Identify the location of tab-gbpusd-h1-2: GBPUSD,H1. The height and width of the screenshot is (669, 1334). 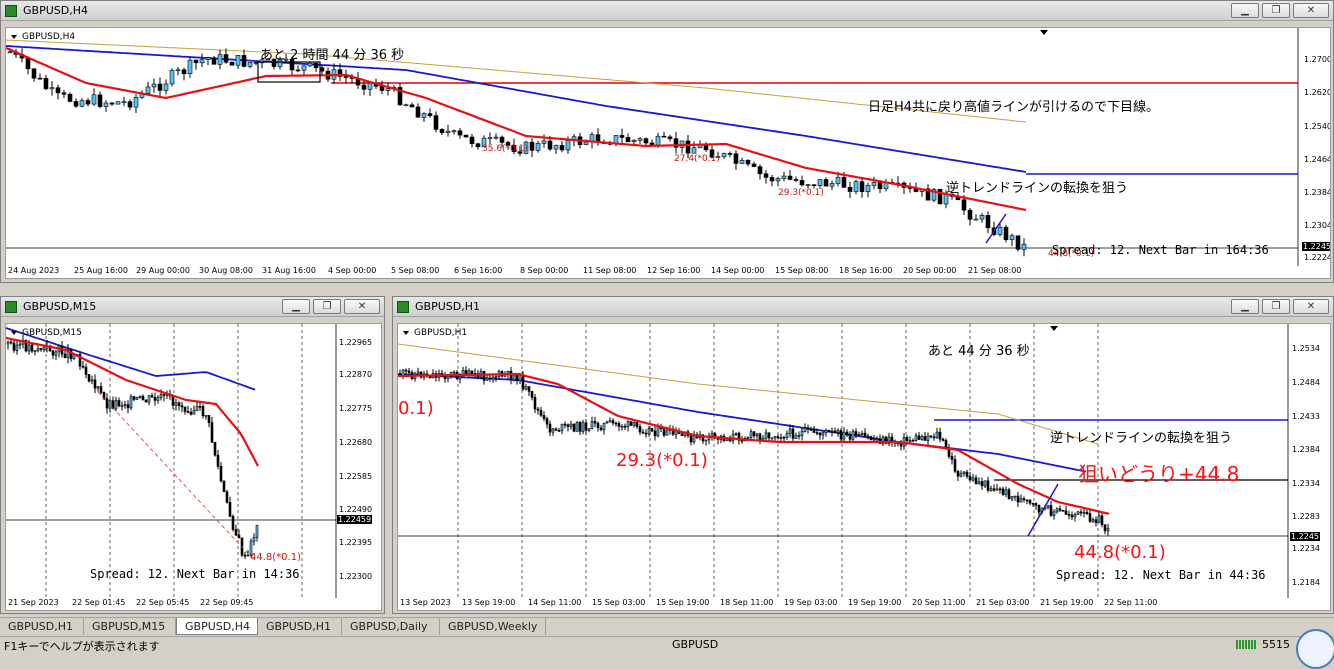
(300, 626).